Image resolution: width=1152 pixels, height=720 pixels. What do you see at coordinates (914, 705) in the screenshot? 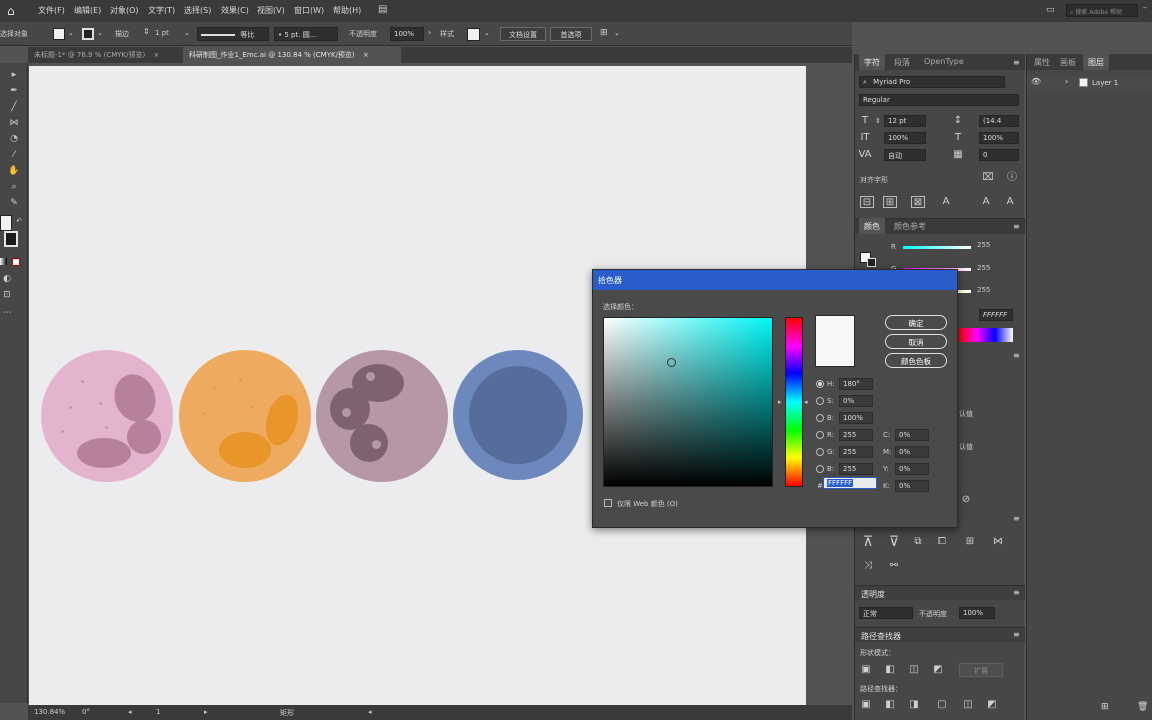
I see `merge-icon: ◨` at bounding box center [914, 705].